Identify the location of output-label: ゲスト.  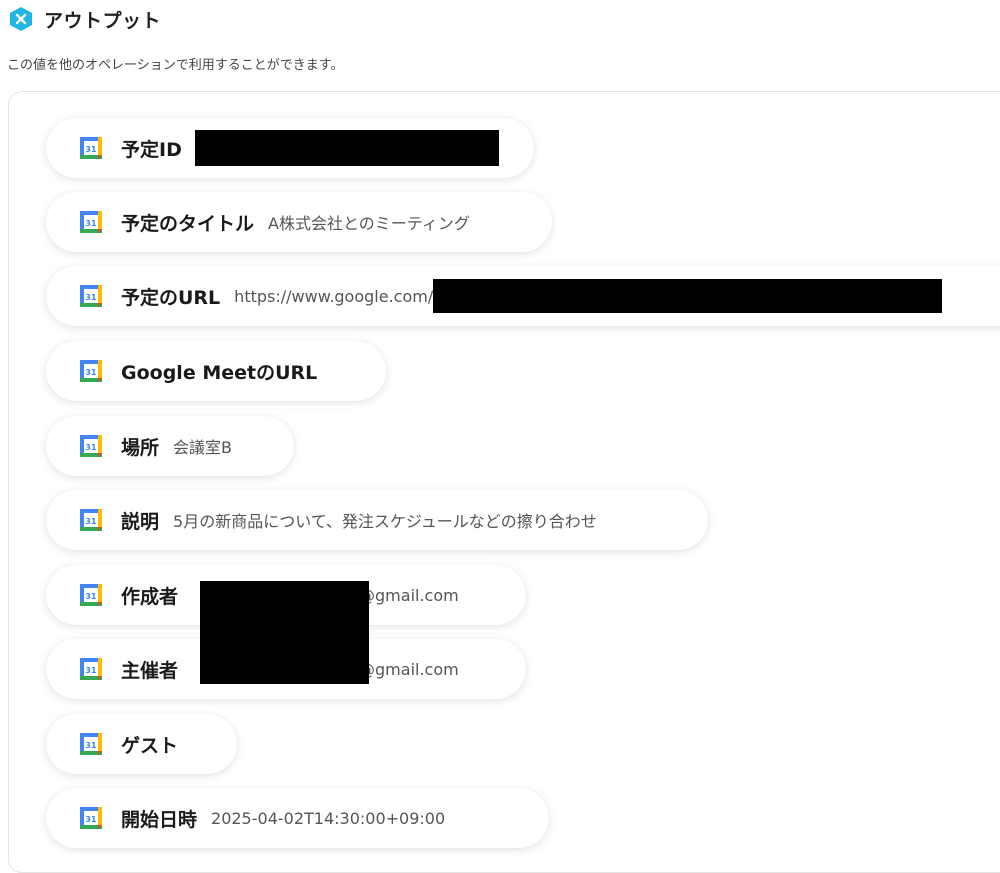
(150, 745).